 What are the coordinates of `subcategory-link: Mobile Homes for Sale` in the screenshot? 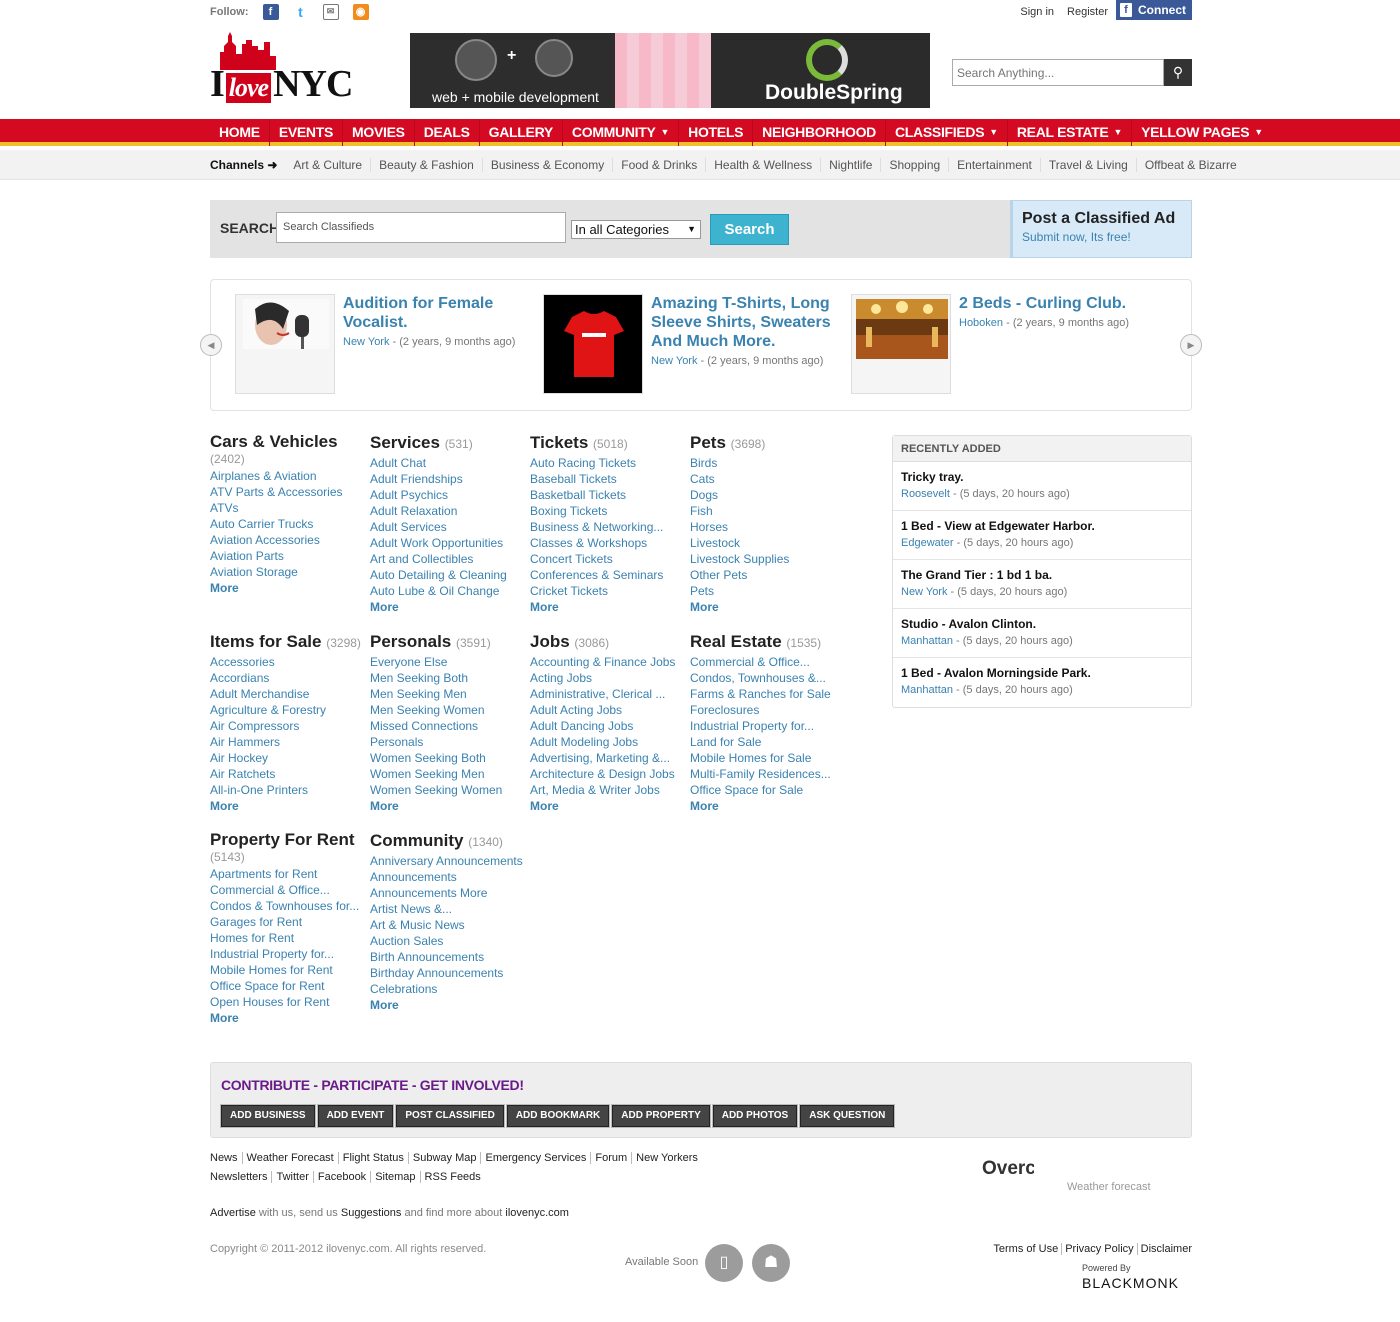 It's located at (767, 758).